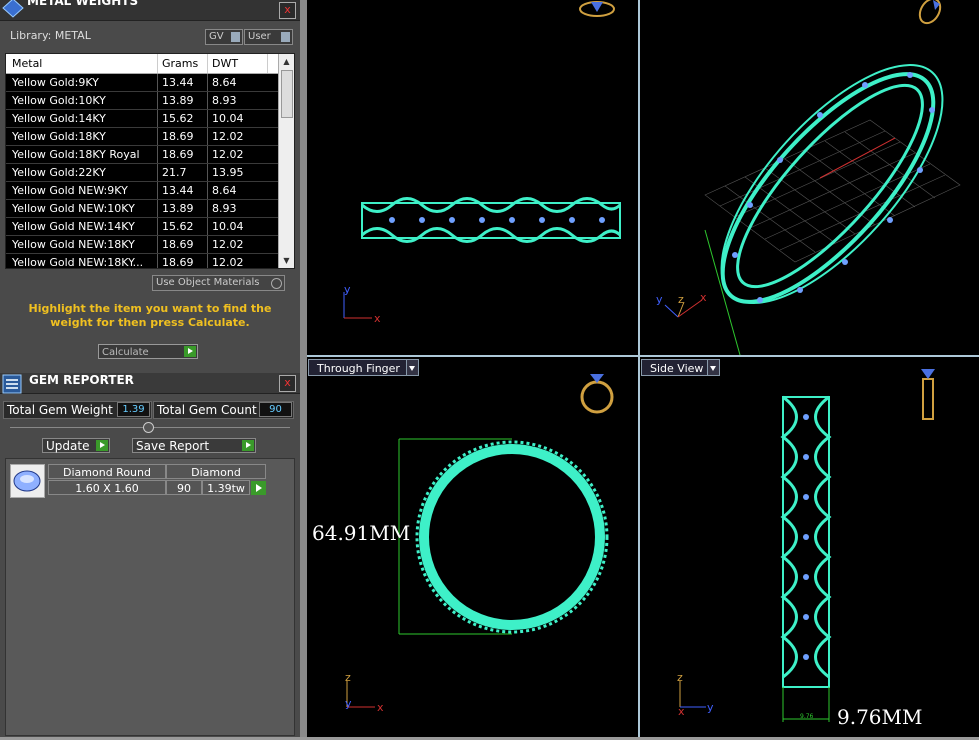  Describe the element at coordinates (228, 172) in the screenshot. I see `metal-dwt: 13.95` at that location.